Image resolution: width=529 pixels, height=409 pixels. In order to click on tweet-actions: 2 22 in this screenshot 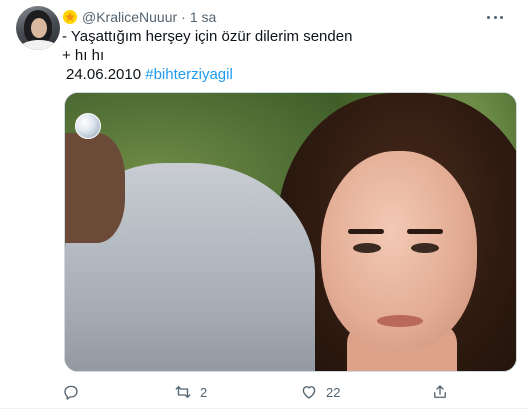, I will do `click(257, 392)`.